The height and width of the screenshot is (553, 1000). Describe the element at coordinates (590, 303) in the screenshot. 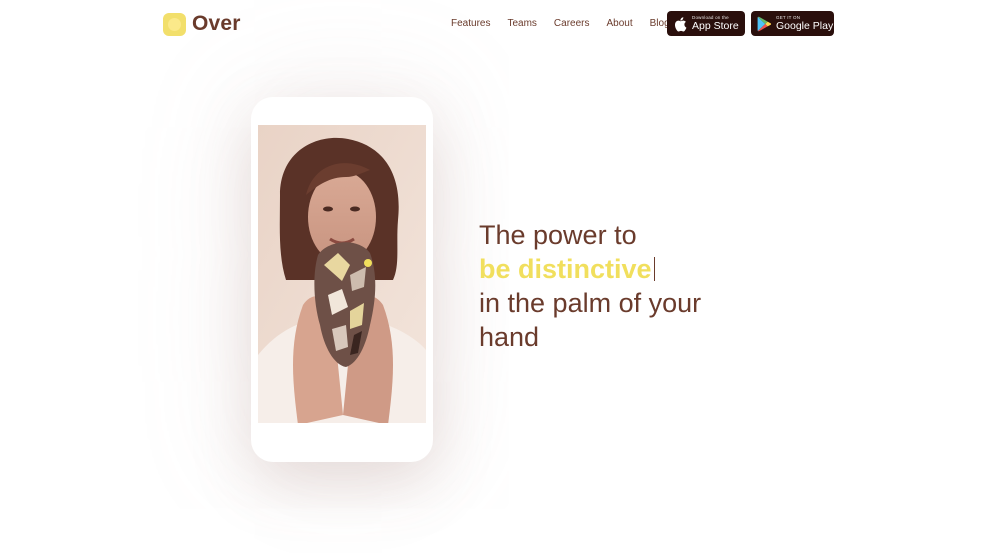

I see `hero-line-3: in the palm of your` at that location.